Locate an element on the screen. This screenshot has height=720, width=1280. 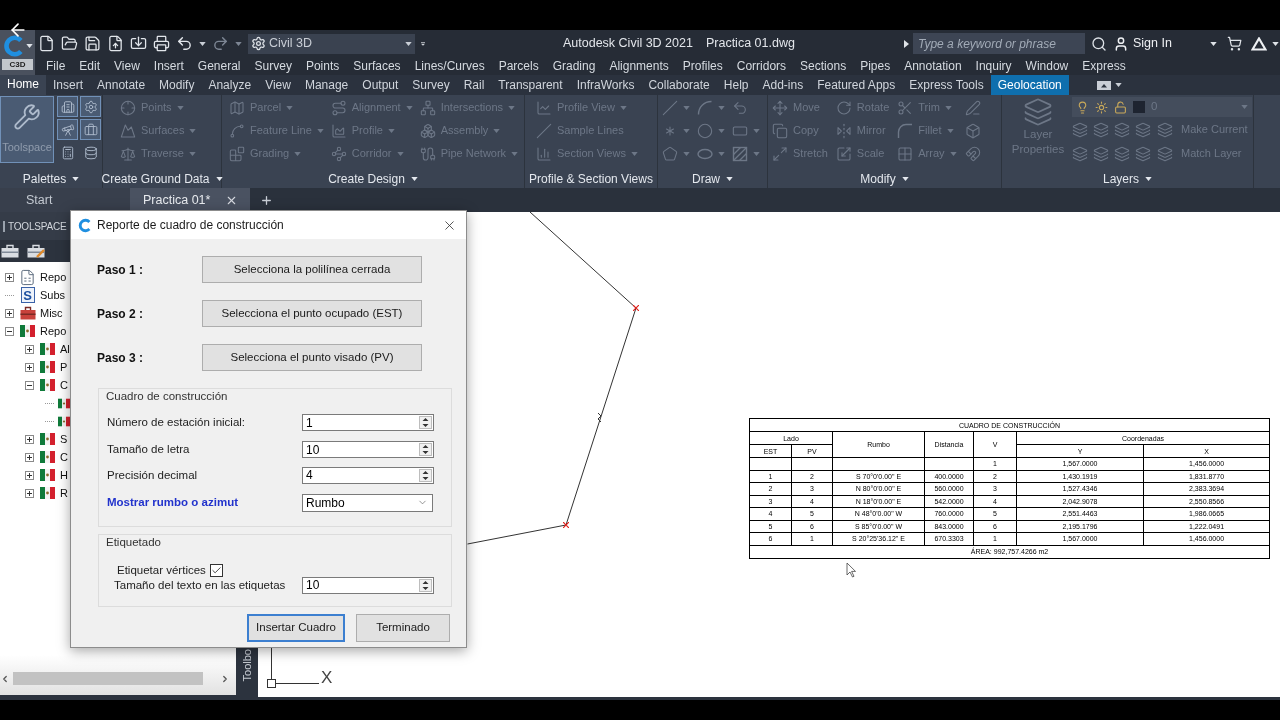
file-upload-icon is located at coordinates (115, 43).